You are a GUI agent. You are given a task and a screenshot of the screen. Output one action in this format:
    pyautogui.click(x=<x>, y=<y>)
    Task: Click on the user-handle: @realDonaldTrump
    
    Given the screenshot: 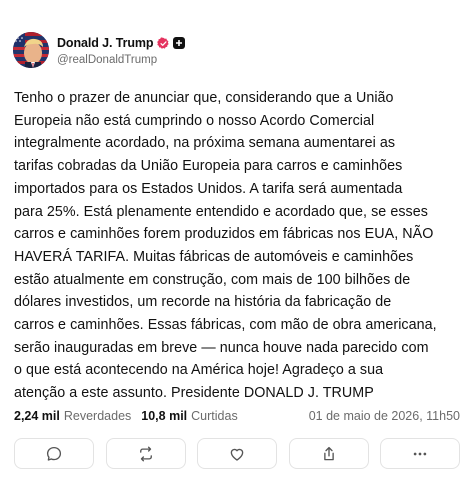 What is the action you would take?
    pyautogui.click(x=121, y=60)
    